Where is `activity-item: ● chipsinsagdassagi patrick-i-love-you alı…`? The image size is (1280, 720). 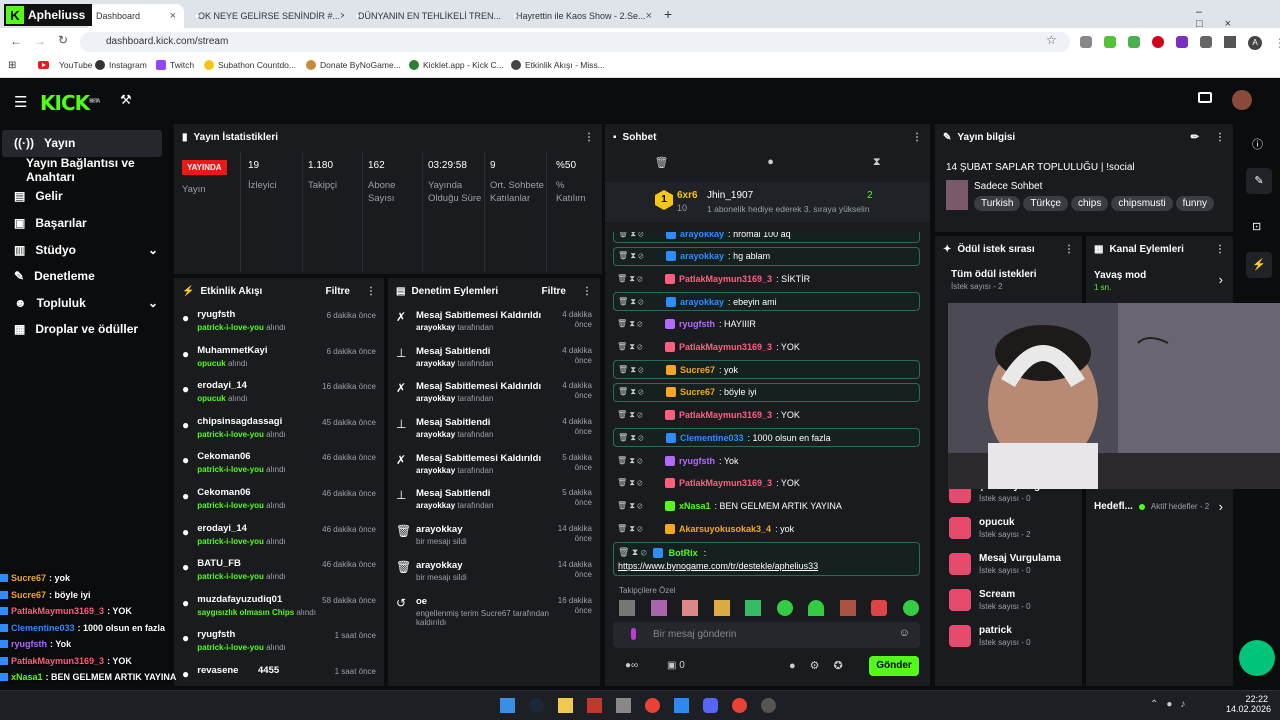 activity-item: ● chipsinsagdassagi patrick-i-love-you alı… is located at coordinates (279, 429).